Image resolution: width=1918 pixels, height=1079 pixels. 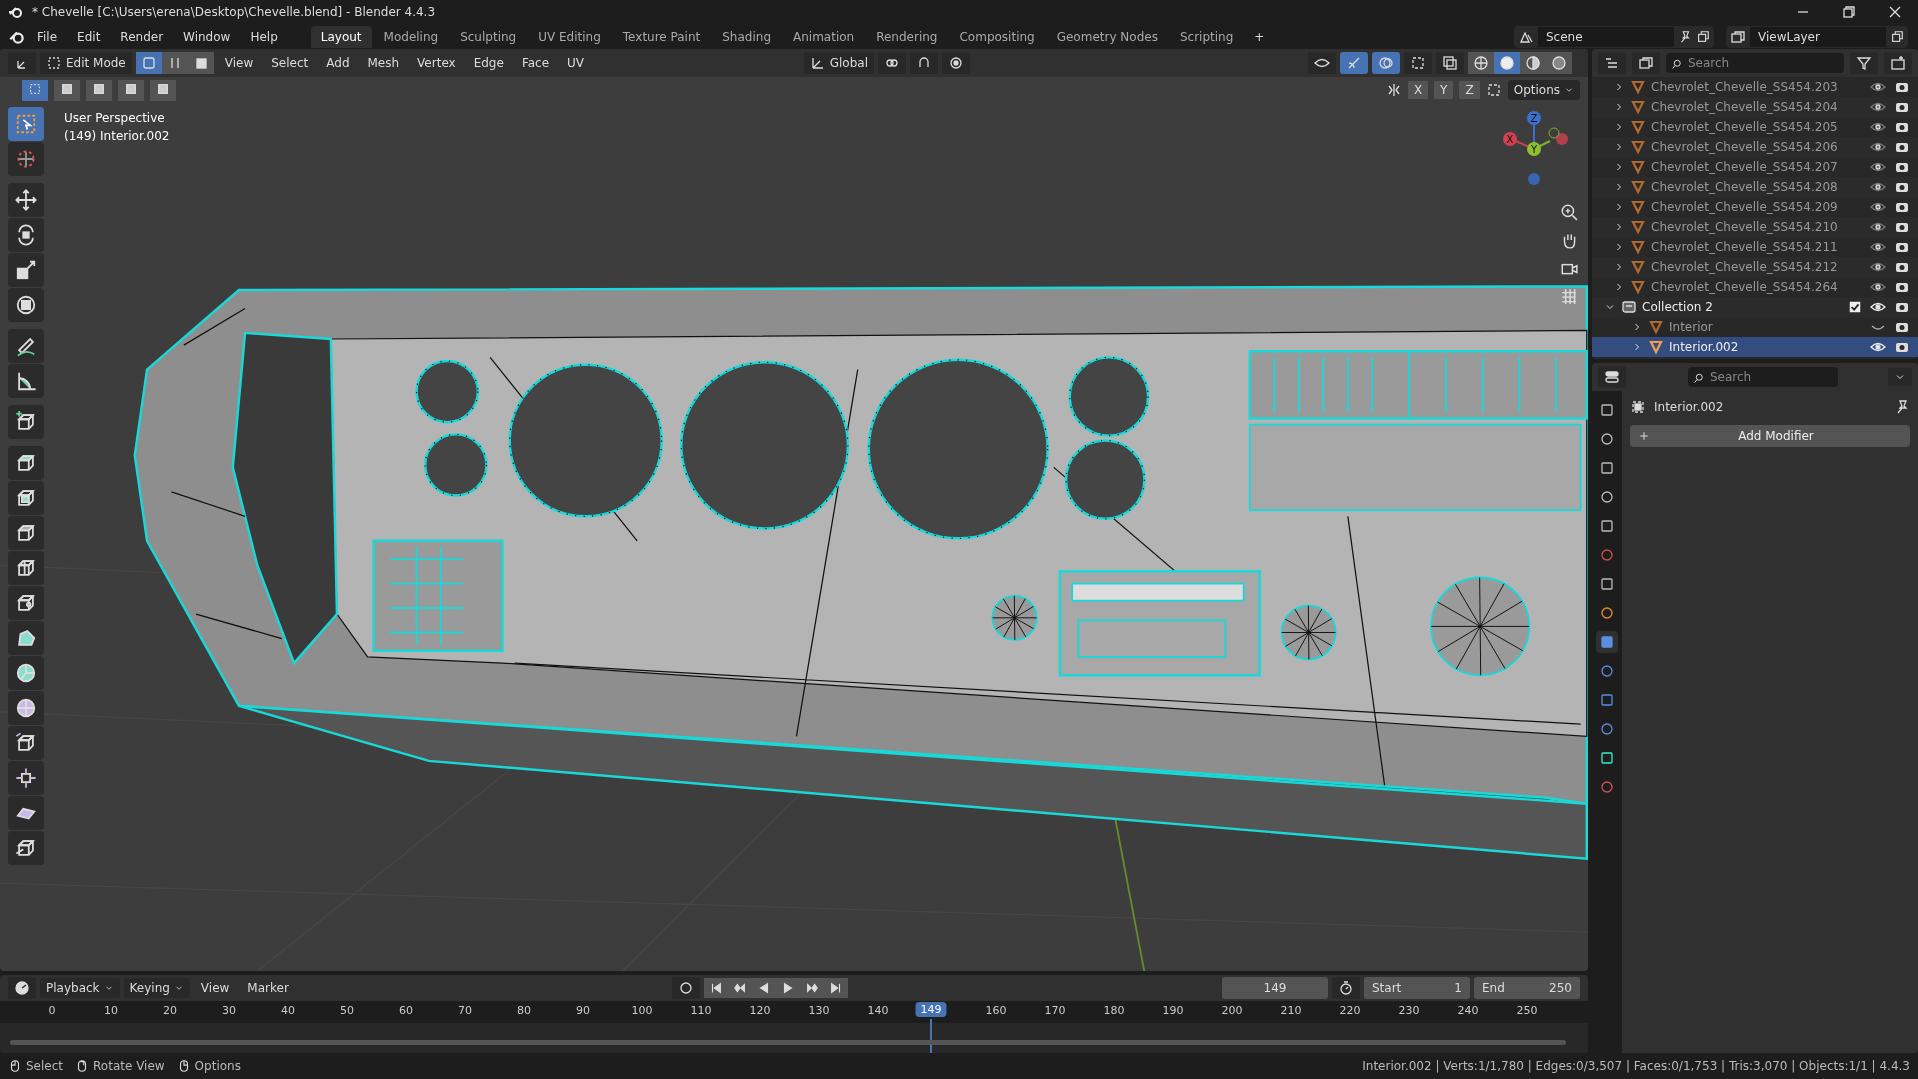 I want to click on mirror-axis-toggle: Y, so click(x=1444, y=90).